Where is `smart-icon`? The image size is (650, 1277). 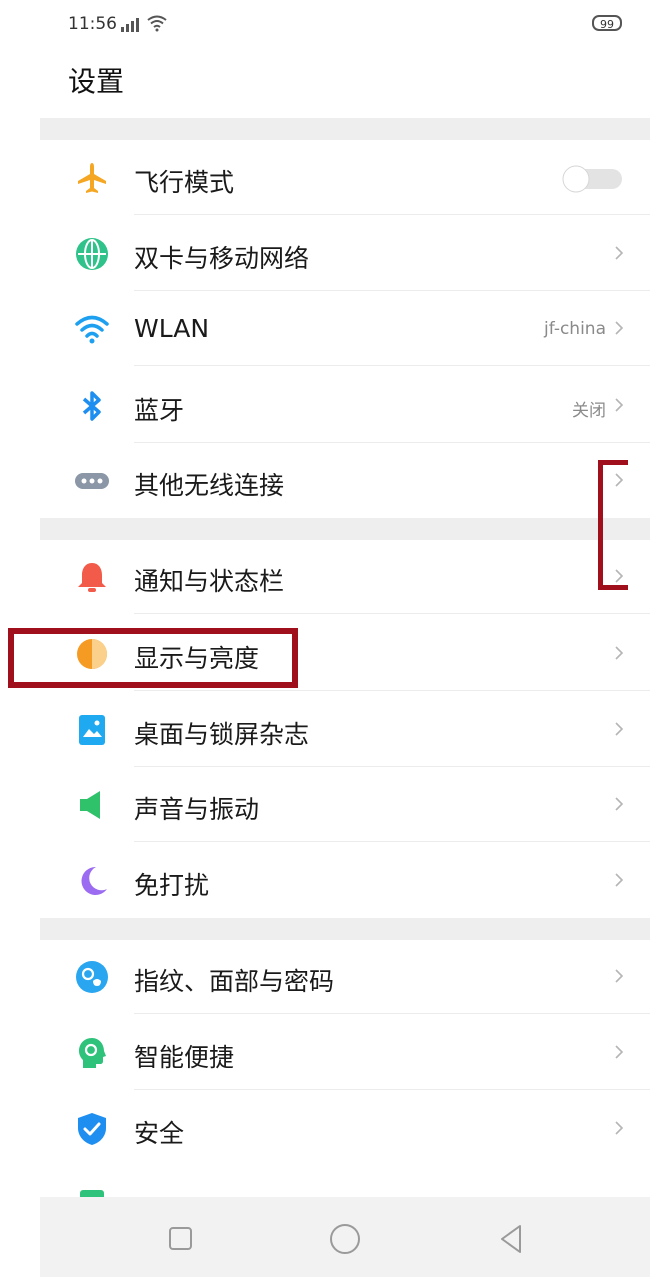 smart-icon is located at coordinates (92, 1053).